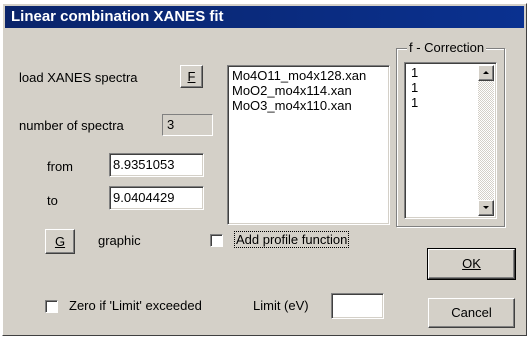 This screenshot has height=338, width=529. I want to click on scroll-up-button, so click(486, 73).